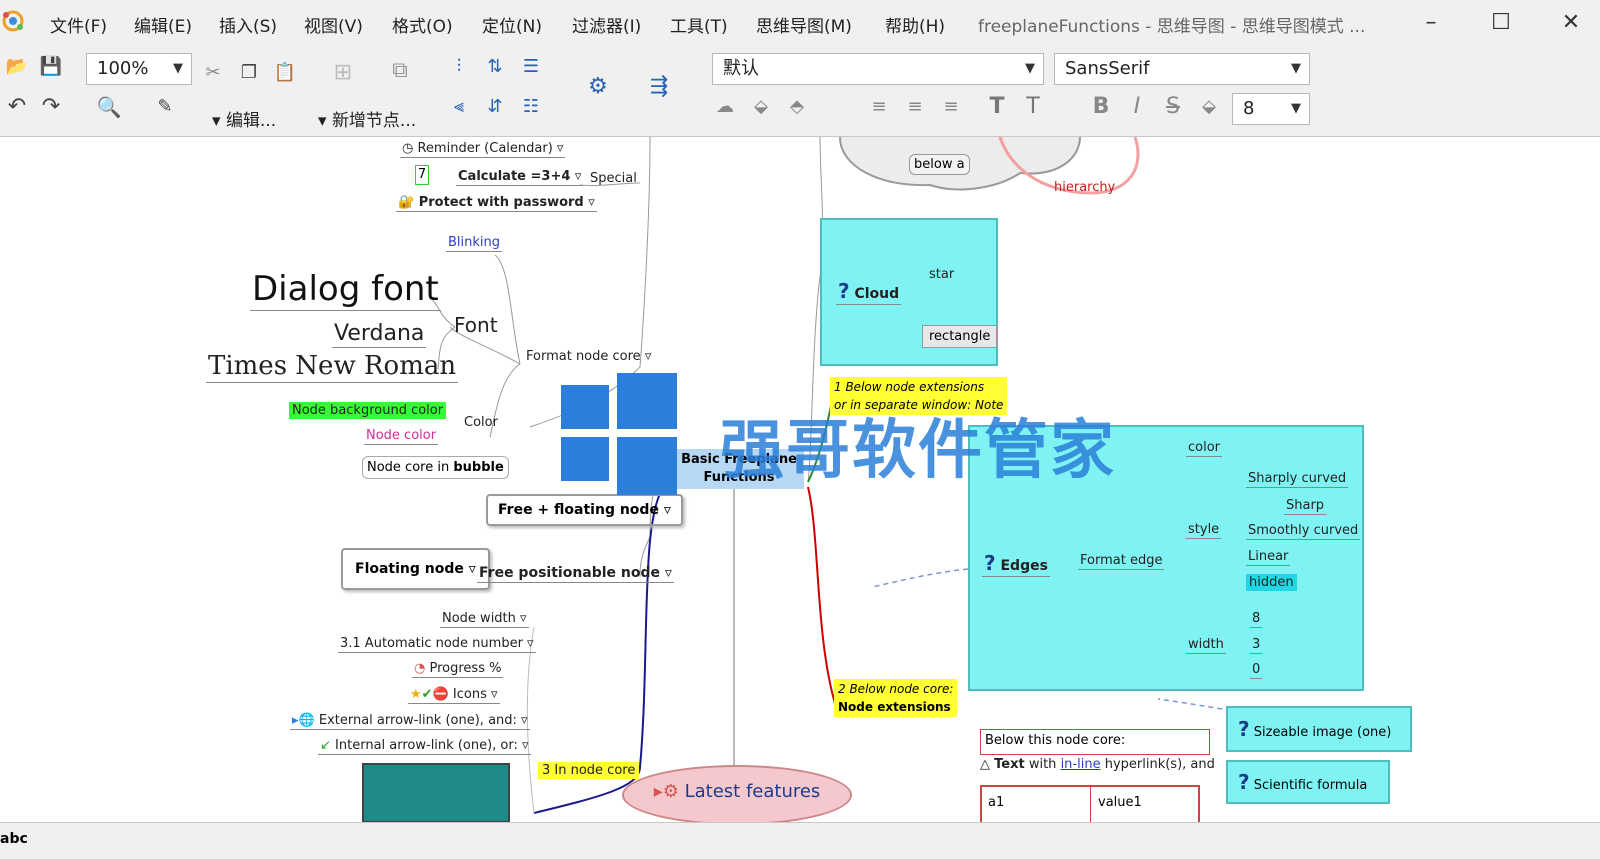  What do you see at coordinates (248, 24) in the screenshot?
I see `menu-insert: 插入(S)` at bounding box center [248, 24].